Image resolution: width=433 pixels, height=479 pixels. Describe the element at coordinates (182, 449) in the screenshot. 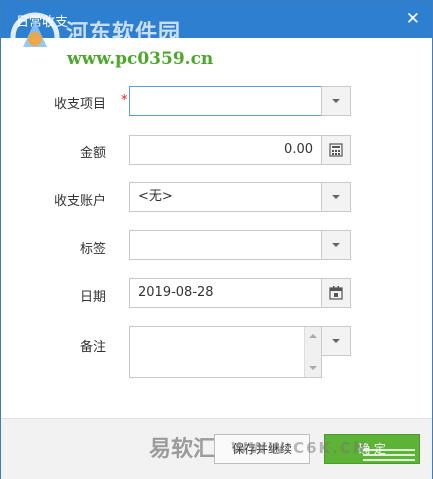

I see `watermark-bottom-brand: 易软汇` at that location.